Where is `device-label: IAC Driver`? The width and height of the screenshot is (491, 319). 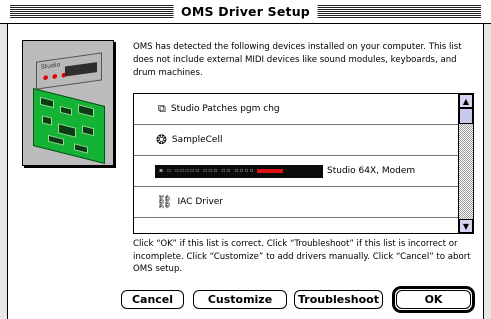
device-label: IAC Driver is located at coordinates (200, 202).